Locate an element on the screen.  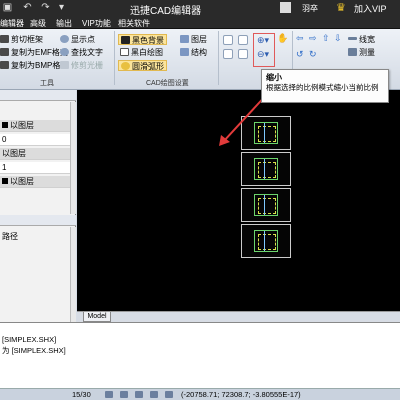
menu-output: 输出 is located at coordinates (64, 23).